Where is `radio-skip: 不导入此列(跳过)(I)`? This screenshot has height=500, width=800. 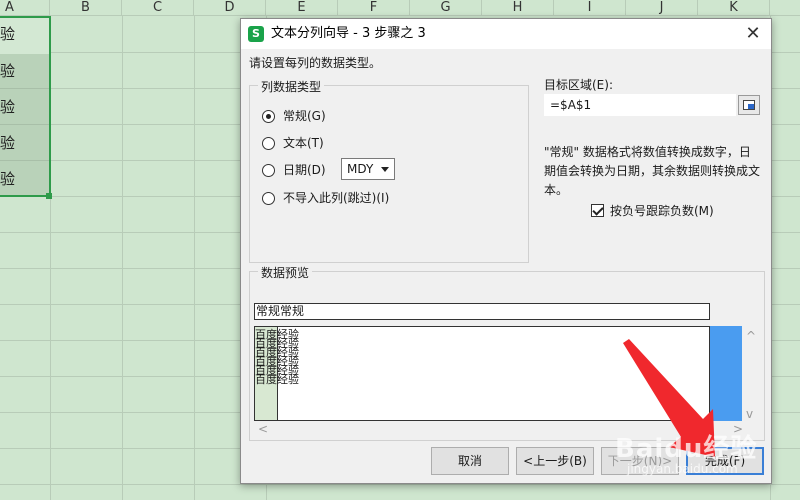 radio-skip: 不导入此列(跳过)(I) is located at coordinates (325, 198).